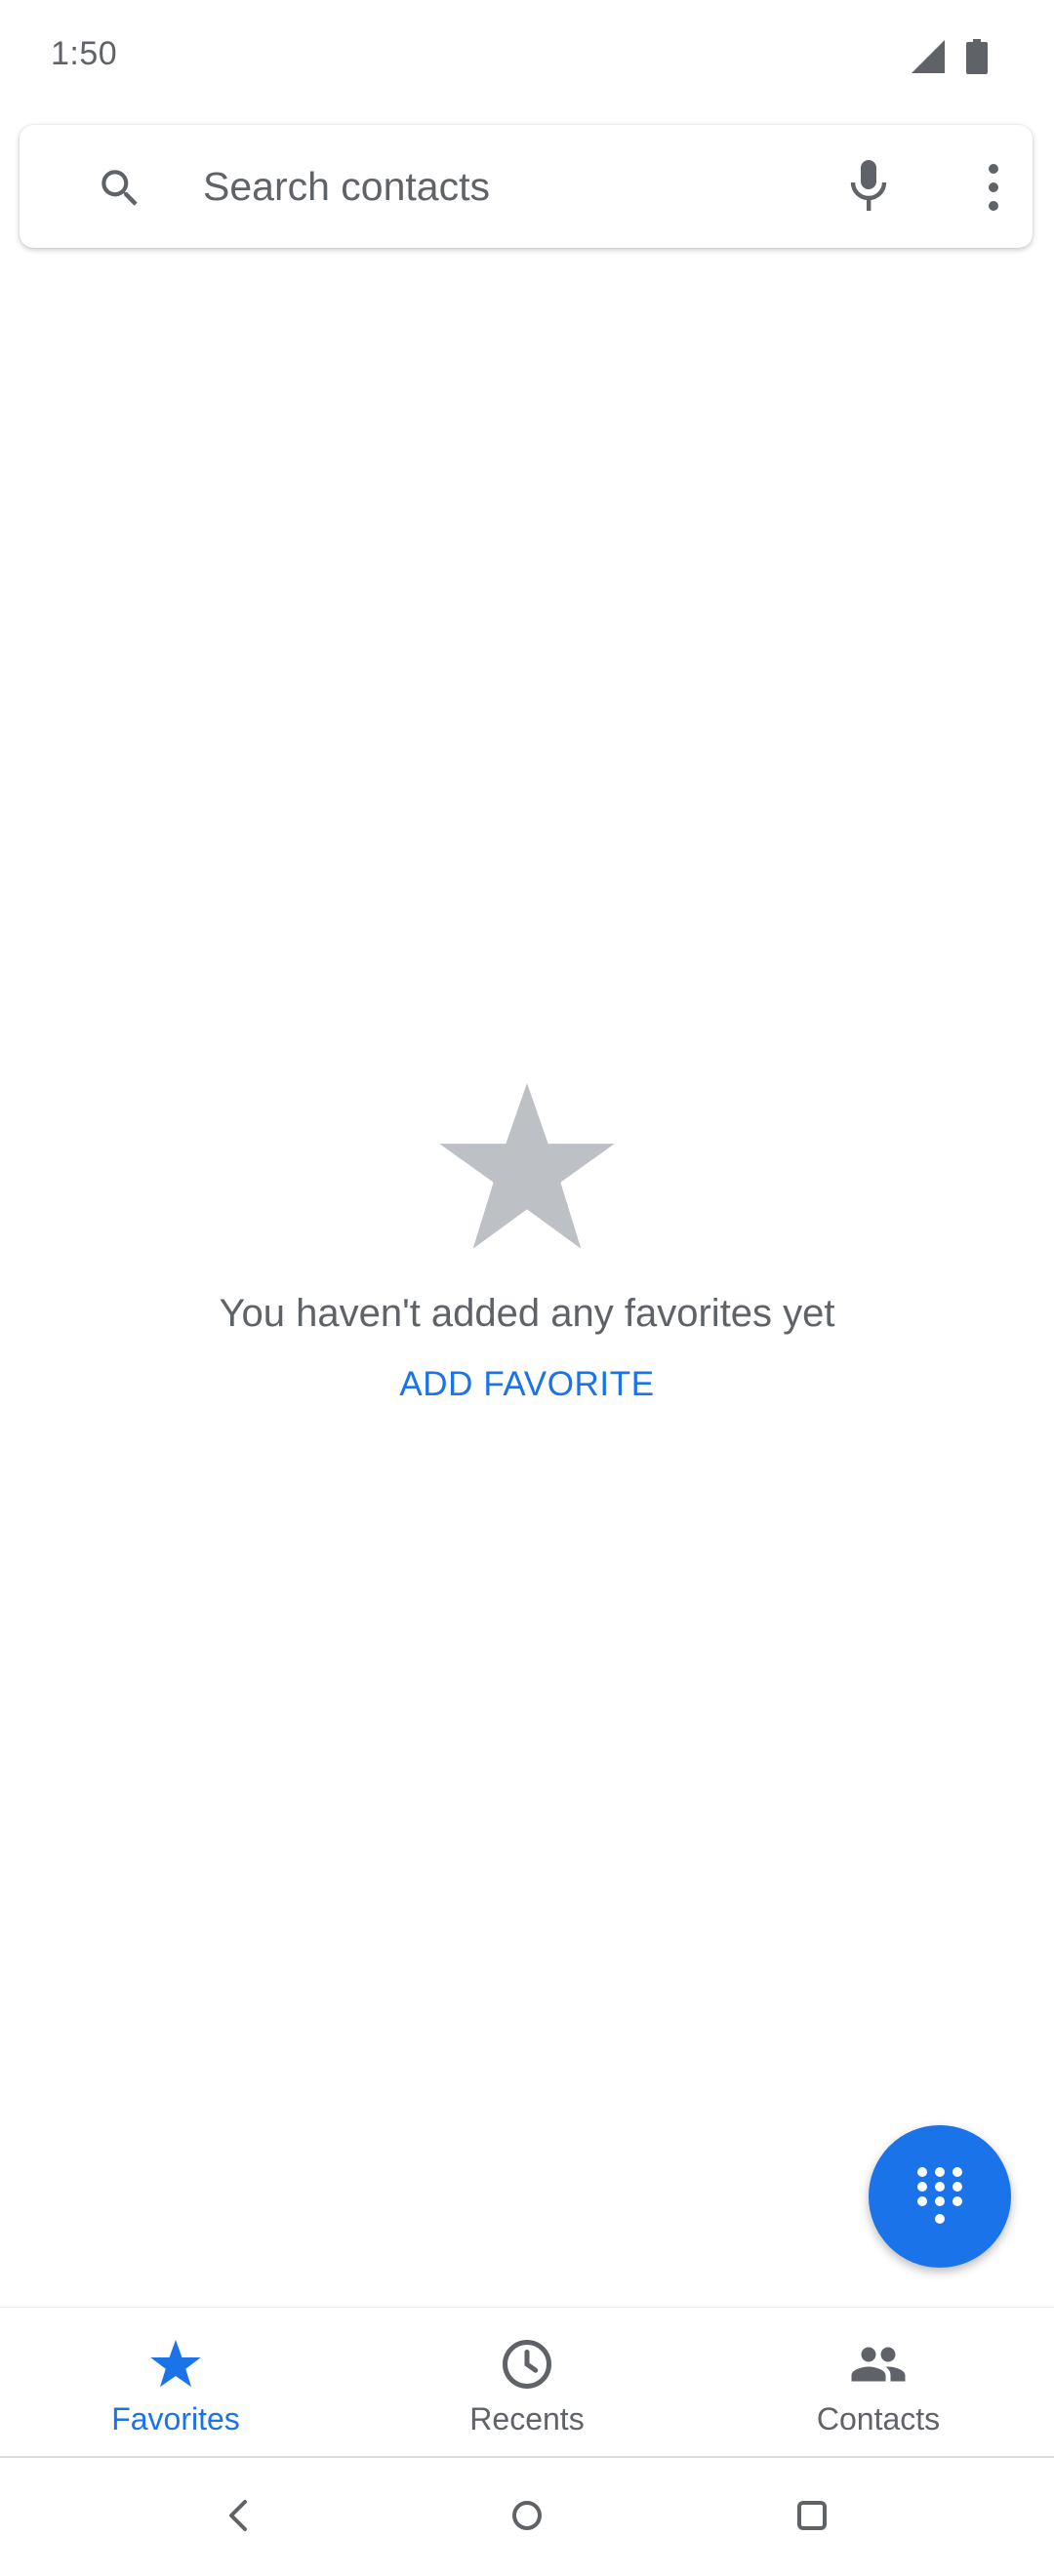 This screenshot has width=1054, height=2576. Describe the element at coordinates (526, 1384) in the screenshot. I see `add-favorite-button: ADD FAVORITE` at that location.